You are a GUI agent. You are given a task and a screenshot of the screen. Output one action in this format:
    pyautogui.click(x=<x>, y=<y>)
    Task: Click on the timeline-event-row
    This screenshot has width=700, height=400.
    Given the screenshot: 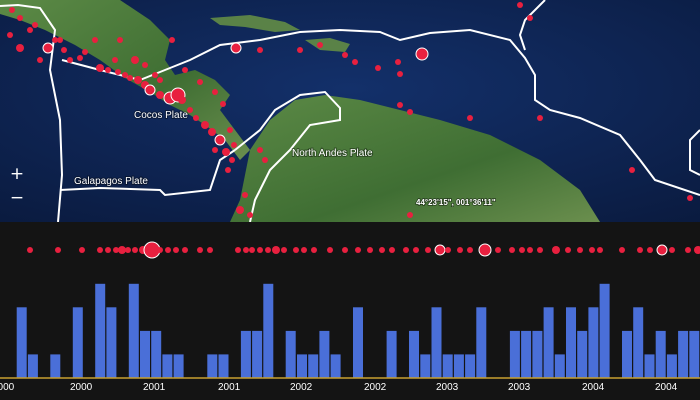 What is the action you would take?
    pyautogui.click(x=363, y=250)
    